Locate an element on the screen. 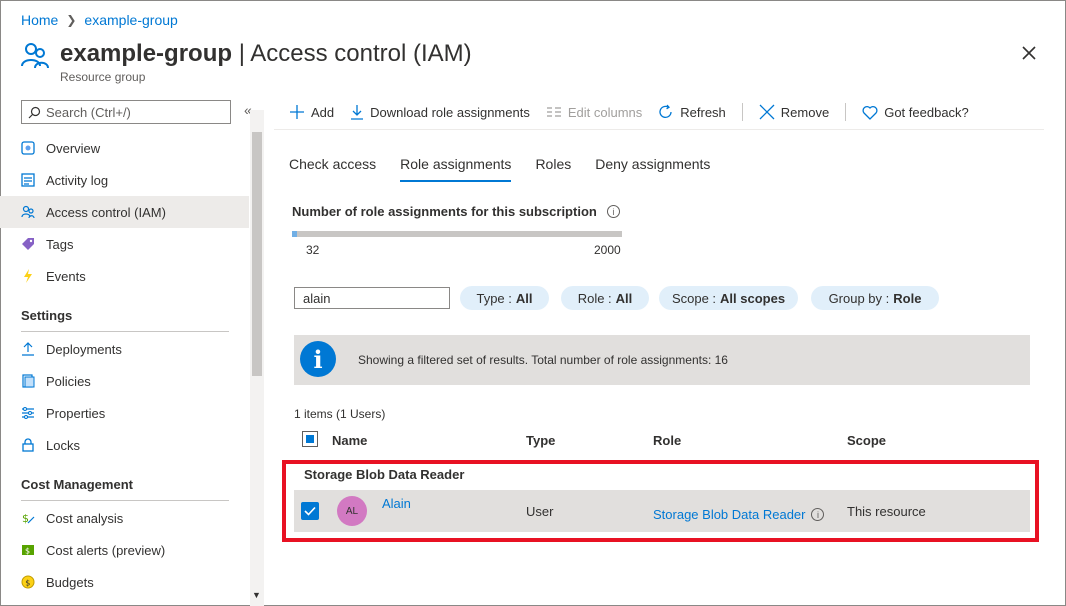  progress-max-value: 2000 is located at coordinates (607, 250).